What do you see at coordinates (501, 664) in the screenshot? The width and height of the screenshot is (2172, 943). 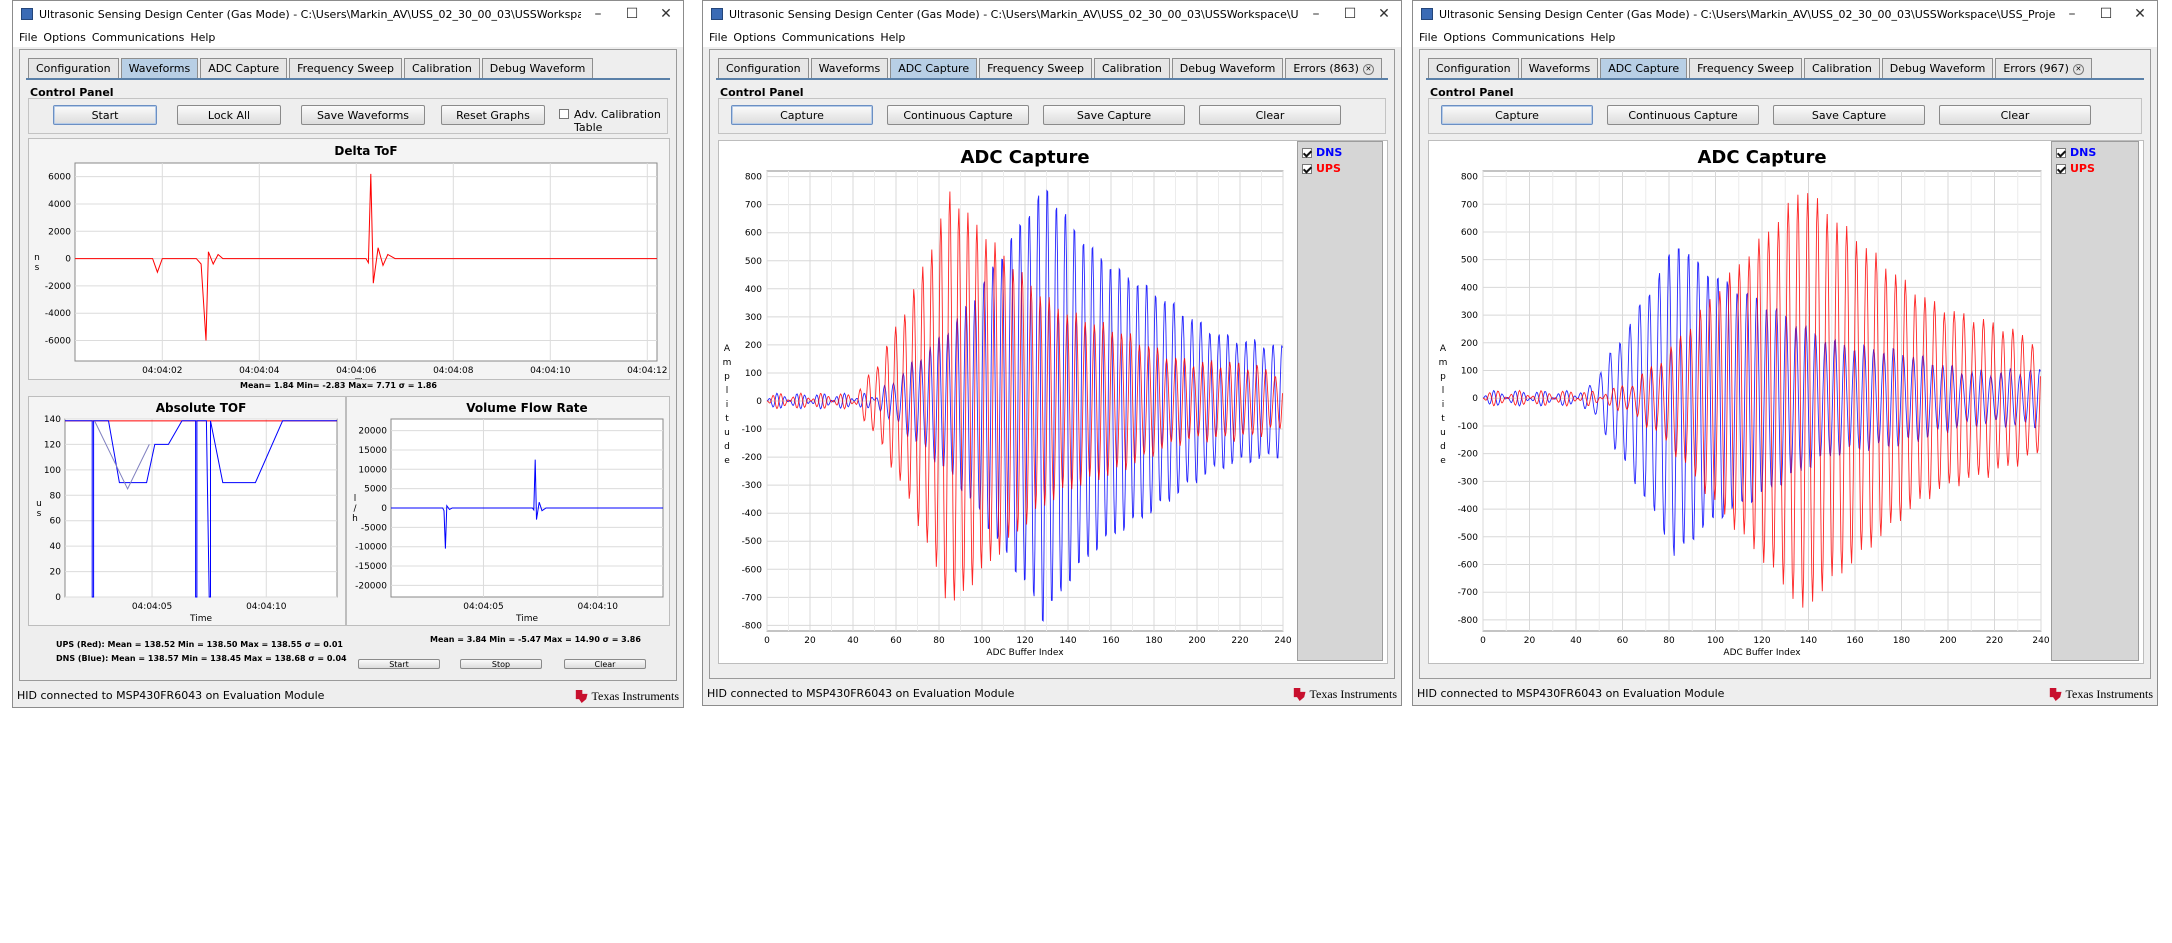 I see `vfr-stop-button: Stop` at bounding box center [501, 664].